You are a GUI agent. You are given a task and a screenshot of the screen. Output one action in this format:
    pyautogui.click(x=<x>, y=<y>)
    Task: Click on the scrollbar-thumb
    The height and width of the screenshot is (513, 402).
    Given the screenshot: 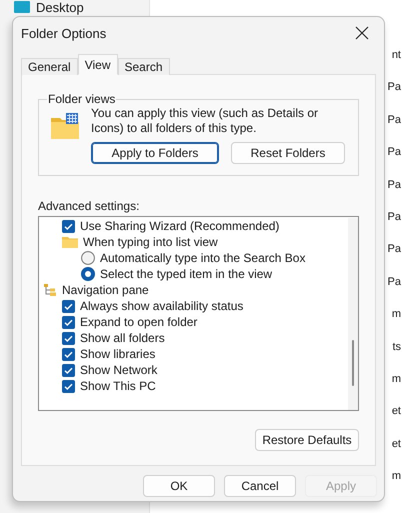 What is the action you would take?
    pyautogui.click(x=353, y=363)
    